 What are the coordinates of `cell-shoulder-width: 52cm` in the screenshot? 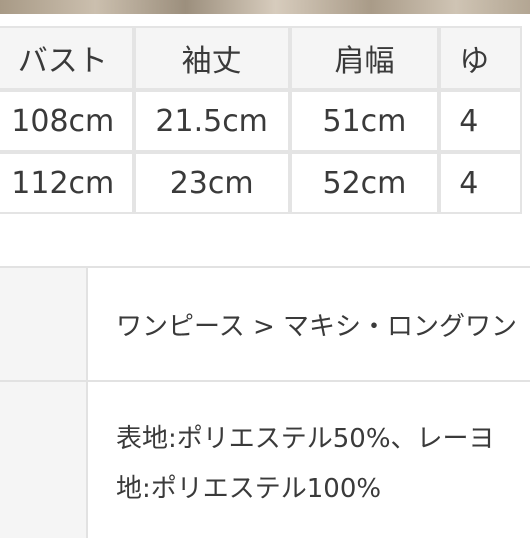 It's located at (364, 183).